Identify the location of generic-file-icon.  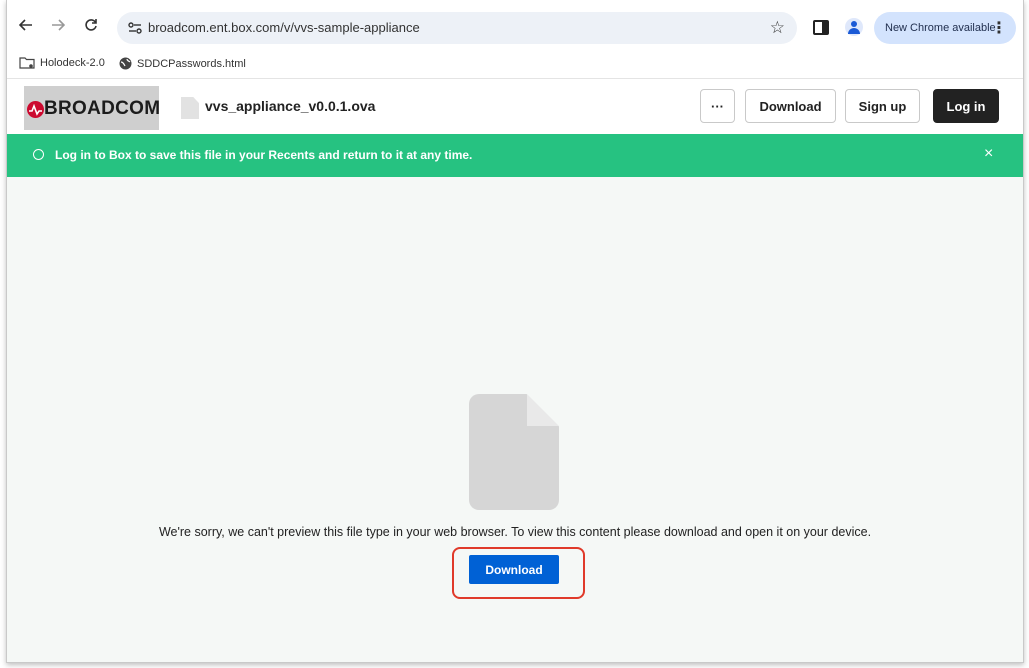
(514, 452).